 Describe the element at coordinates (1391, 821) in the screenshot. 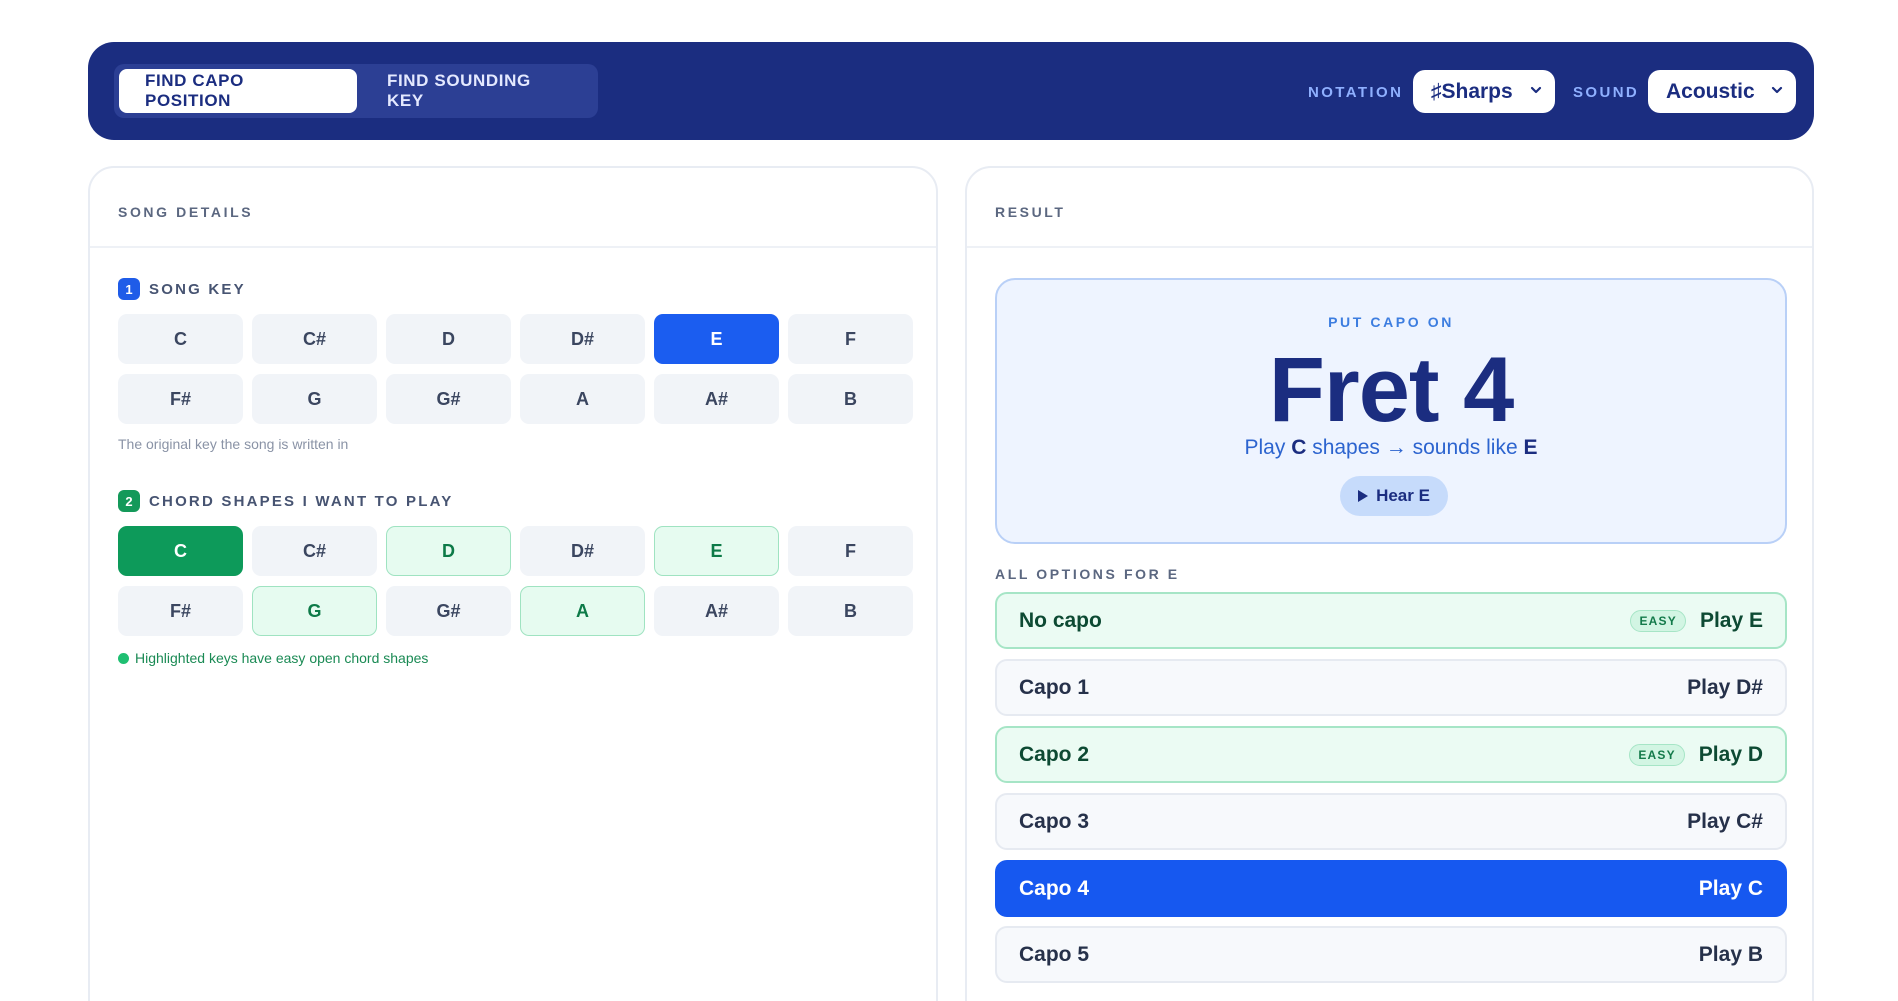

I see `capo-option-row: Capo 3 Play C#` at that location.